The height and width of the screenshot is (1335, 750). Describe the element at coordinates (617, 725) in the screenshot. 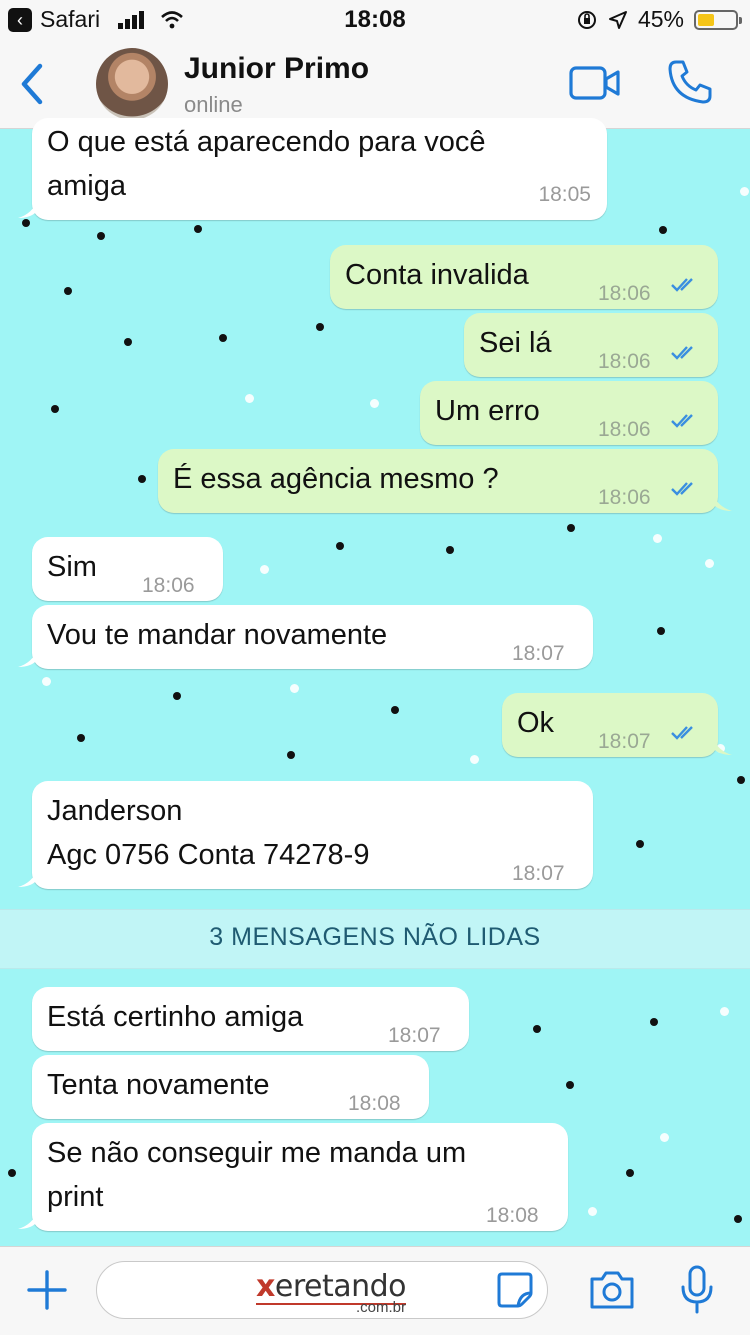

I see `outgoing-message: Ok 18:07` at that location.